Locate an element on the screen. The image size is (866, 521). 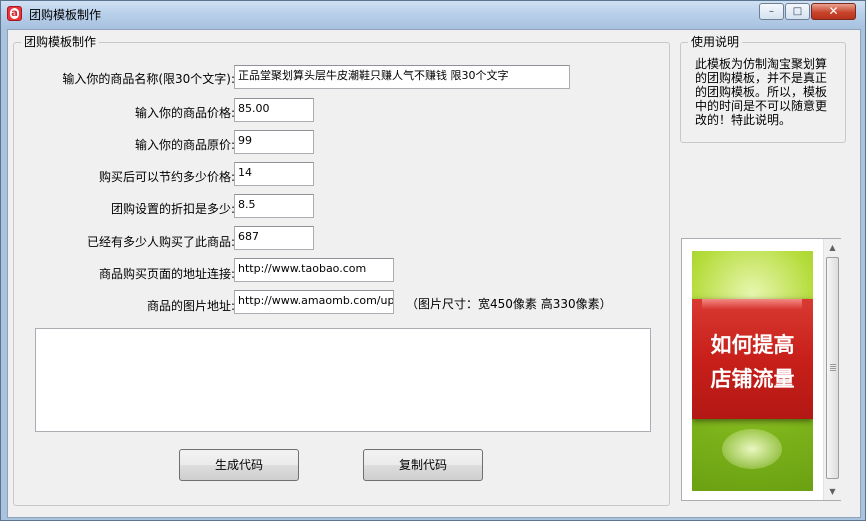
image-url-input: http://www.amaomb.com/upload is located at coordinates (314, 302).